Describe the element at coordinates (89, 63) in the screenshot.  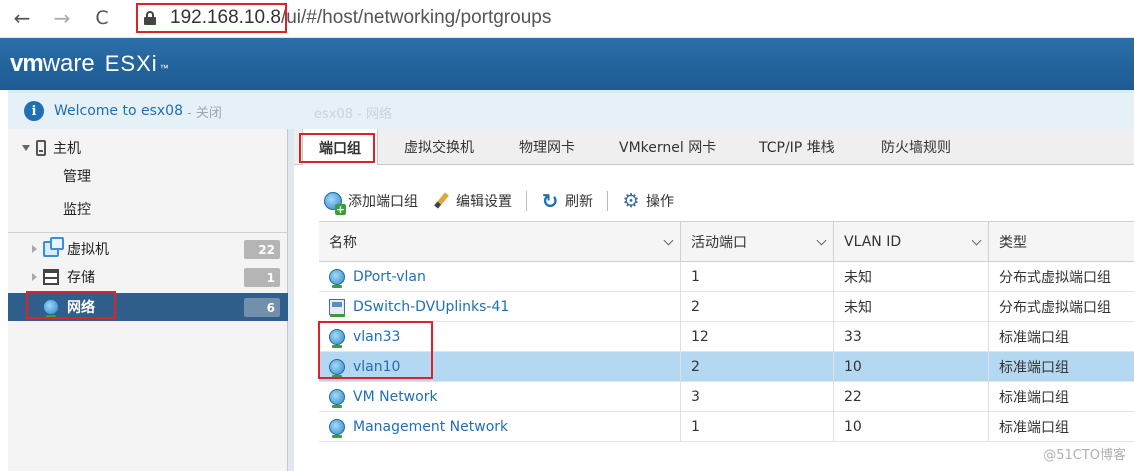
I see `vmware-esxi-logo: vm ware ESXi ™` at that location.